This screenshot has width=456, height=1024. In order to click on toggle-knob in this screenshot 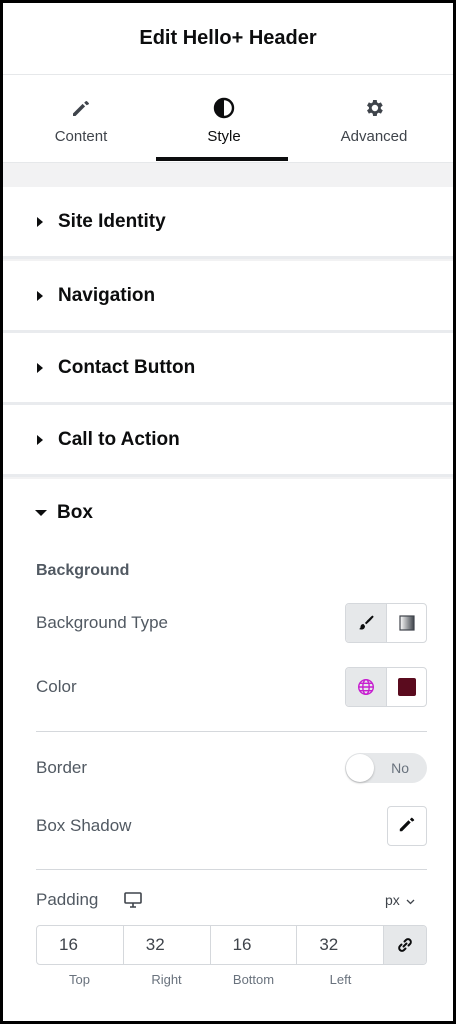, I will do `click(360, 768)`.